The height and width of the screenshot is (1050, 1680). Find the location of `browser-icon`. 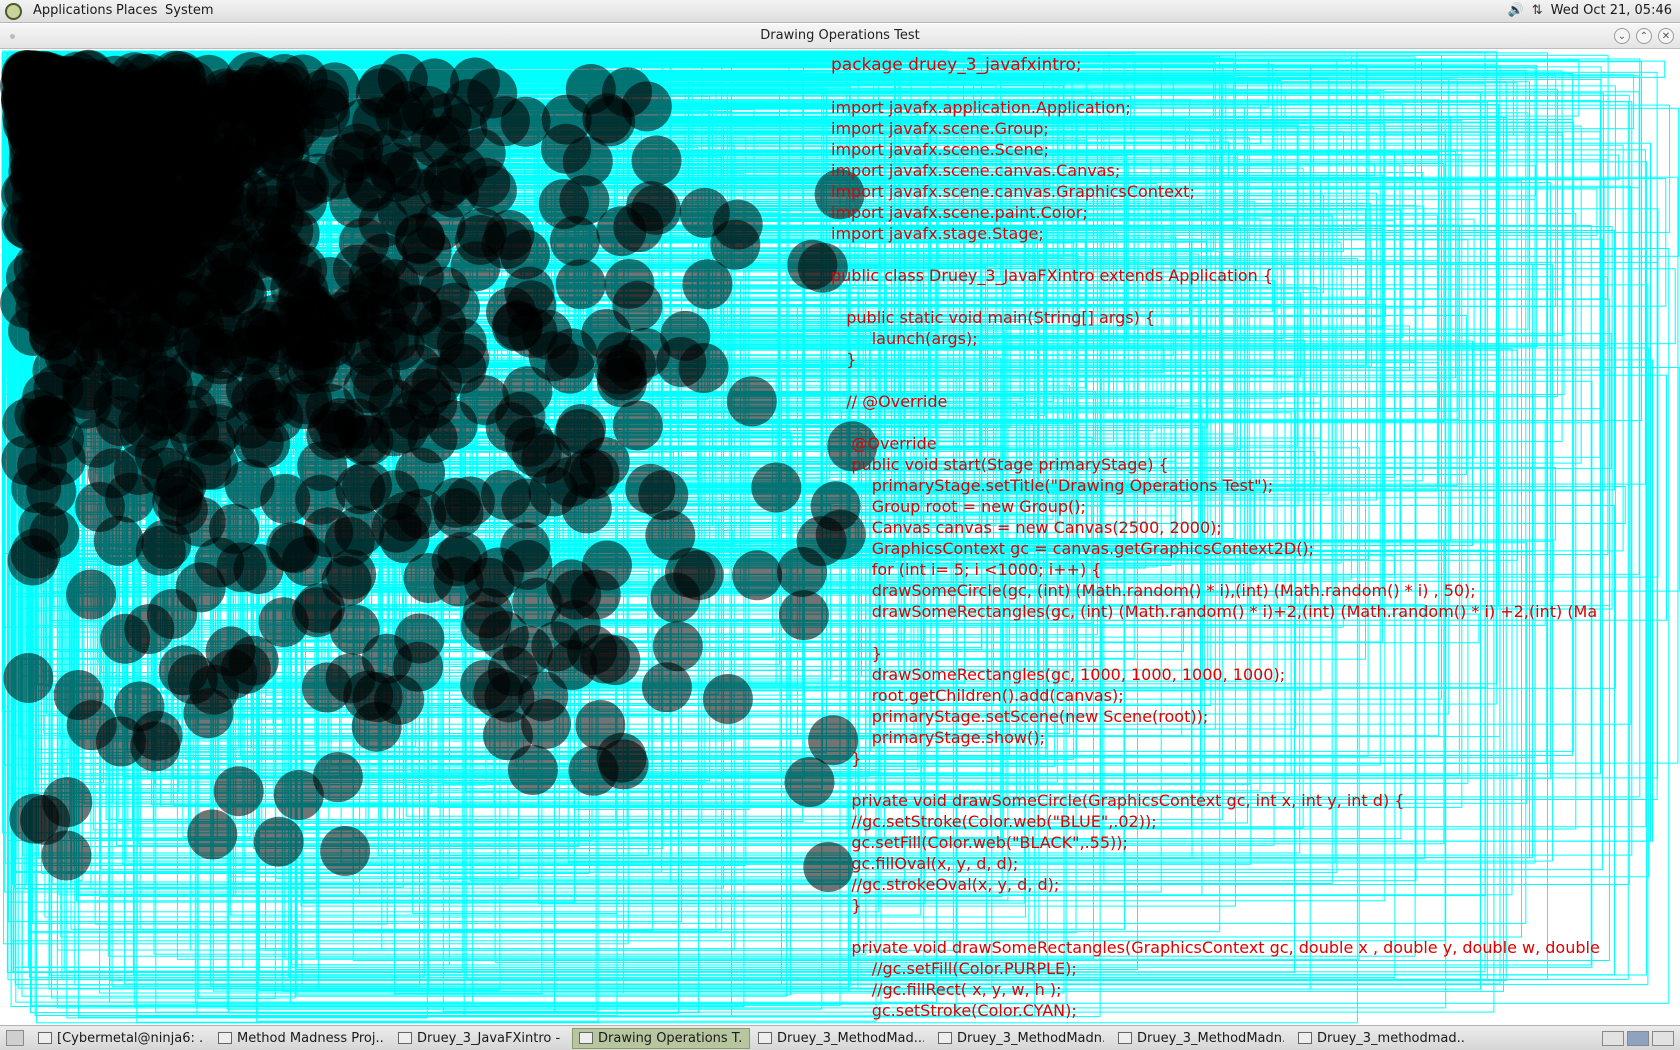

browser-icon is located at coordinates (225, 1038).